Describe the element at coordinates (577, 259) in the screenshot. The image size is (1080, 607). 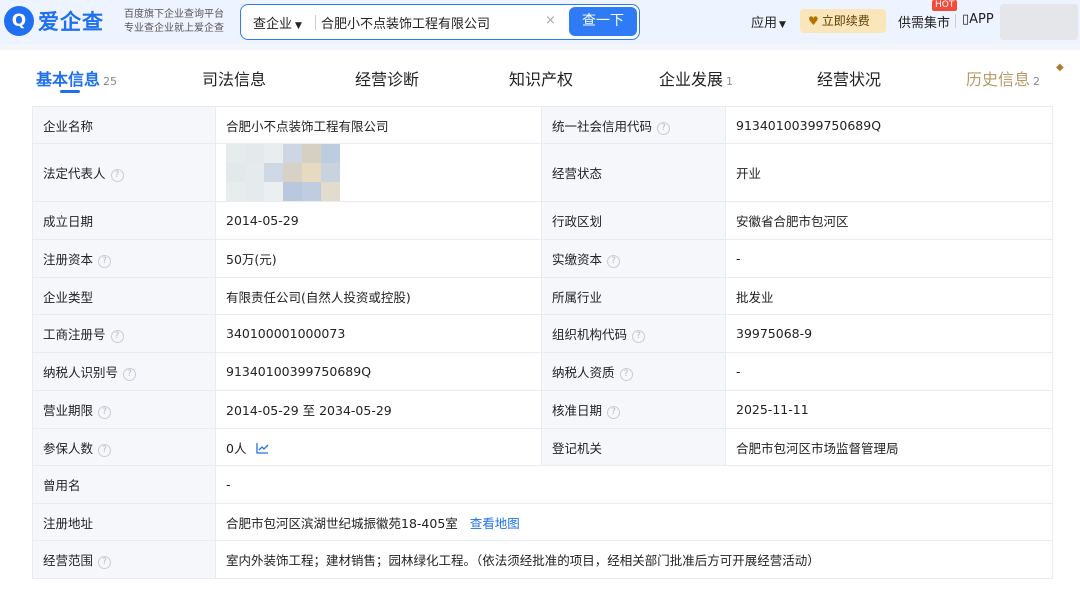
I see `paid-capital-label: 实缴资本` at that location.